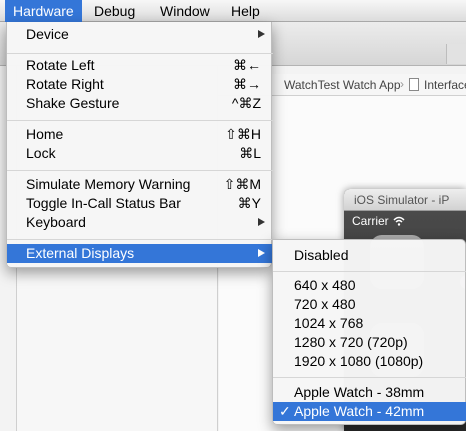  I want to click on menu-item-label: 1024 x 768, so click(329, 323).